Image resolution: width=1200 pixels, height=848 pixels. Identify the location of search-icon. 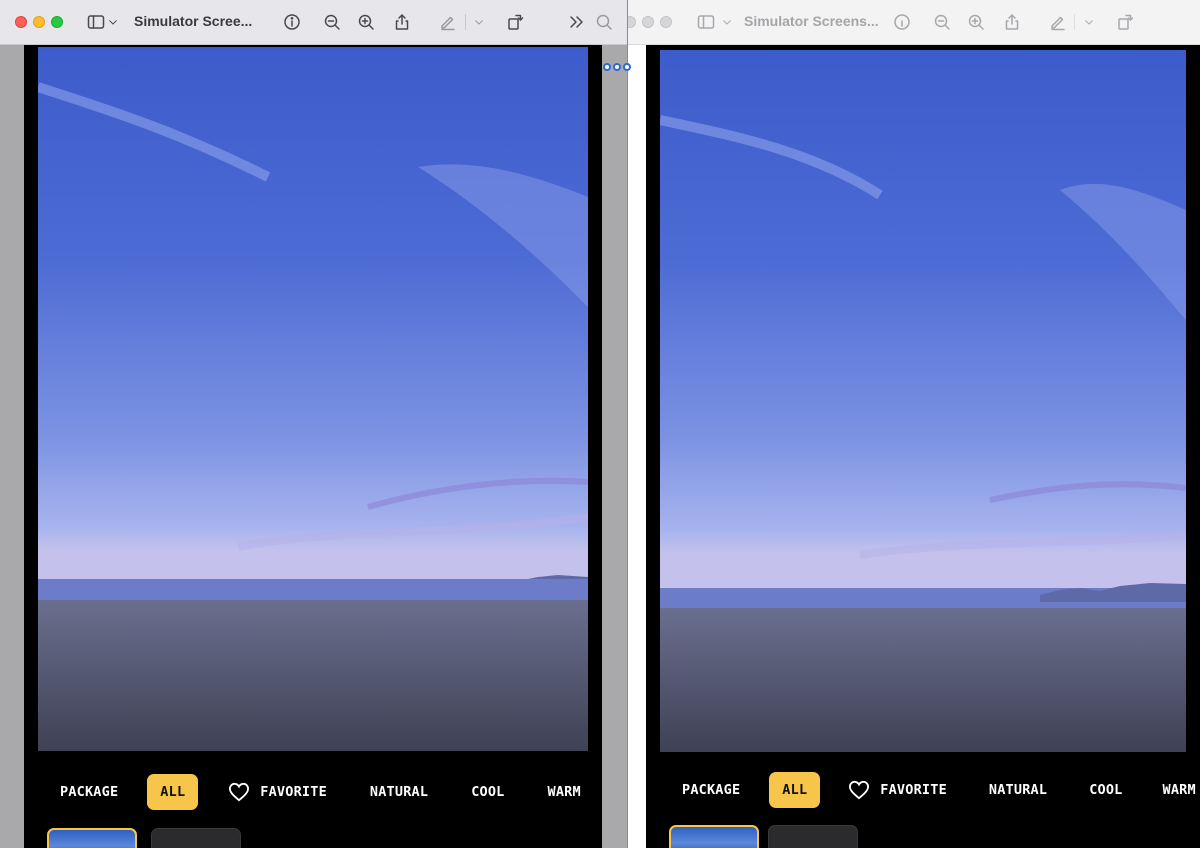
(604, 22).